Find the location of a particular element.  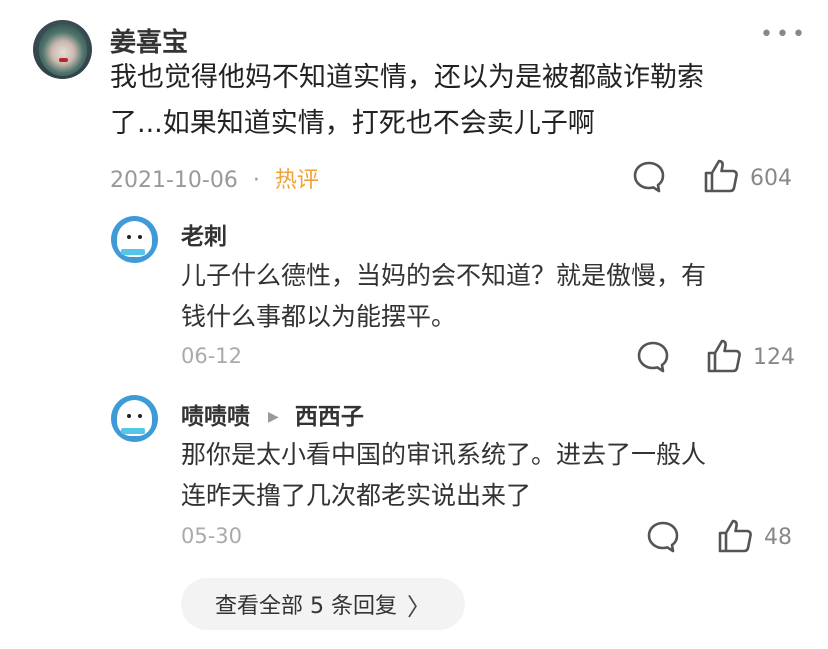

reply-username-link: 啧啧啧 is located at coordinates (215, 417).